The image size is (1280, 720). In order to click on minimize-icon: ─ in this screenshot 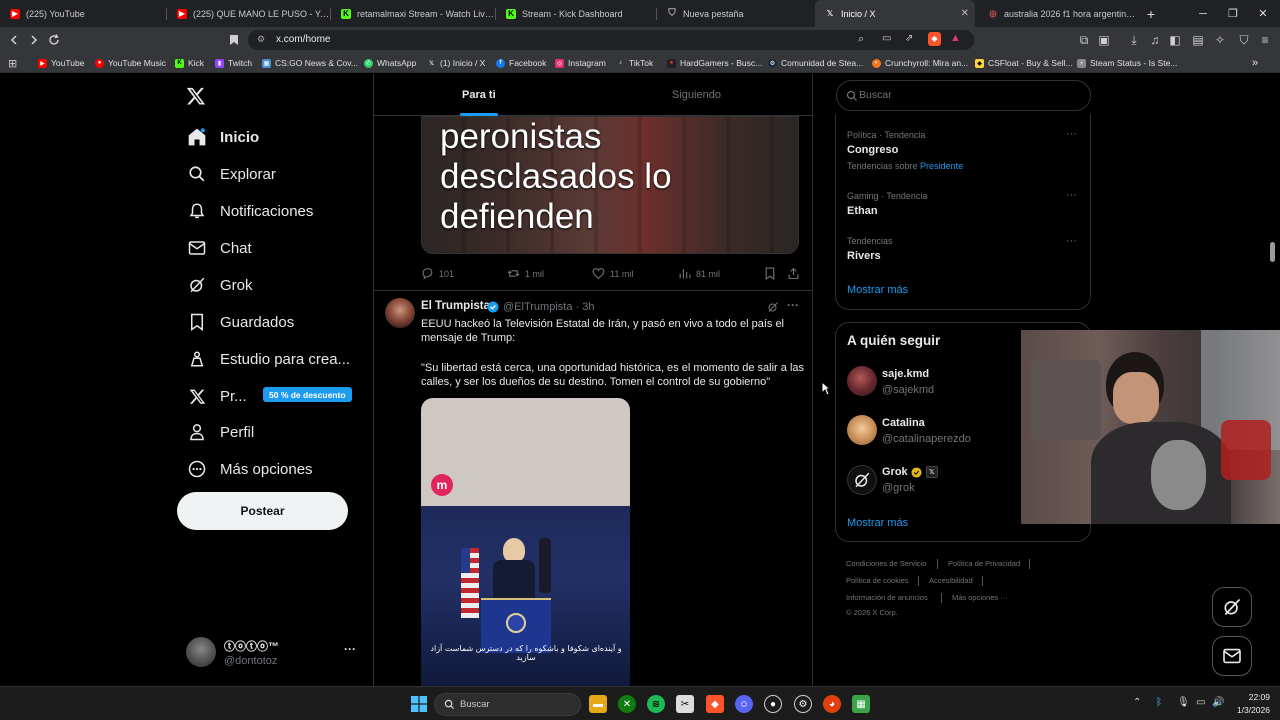, I will do `click(1203, 13)`.